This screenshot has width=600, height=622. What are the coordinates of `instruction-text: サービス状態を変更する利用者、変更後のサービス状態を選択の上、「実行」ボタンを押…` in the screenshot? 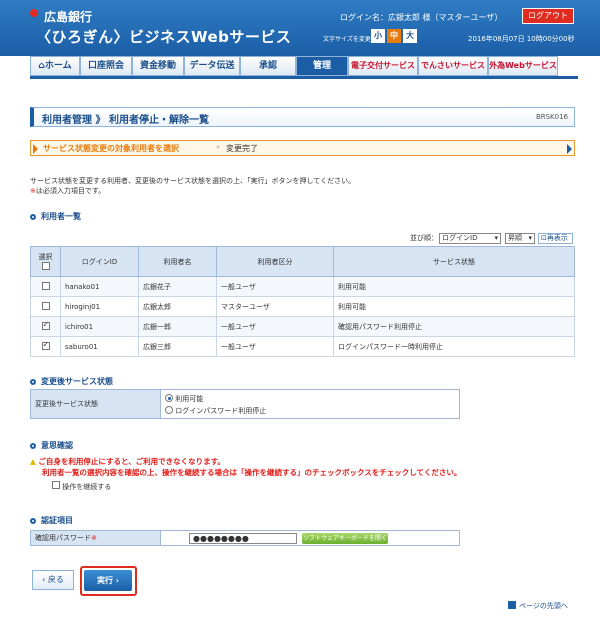 It's located at (193, 181).